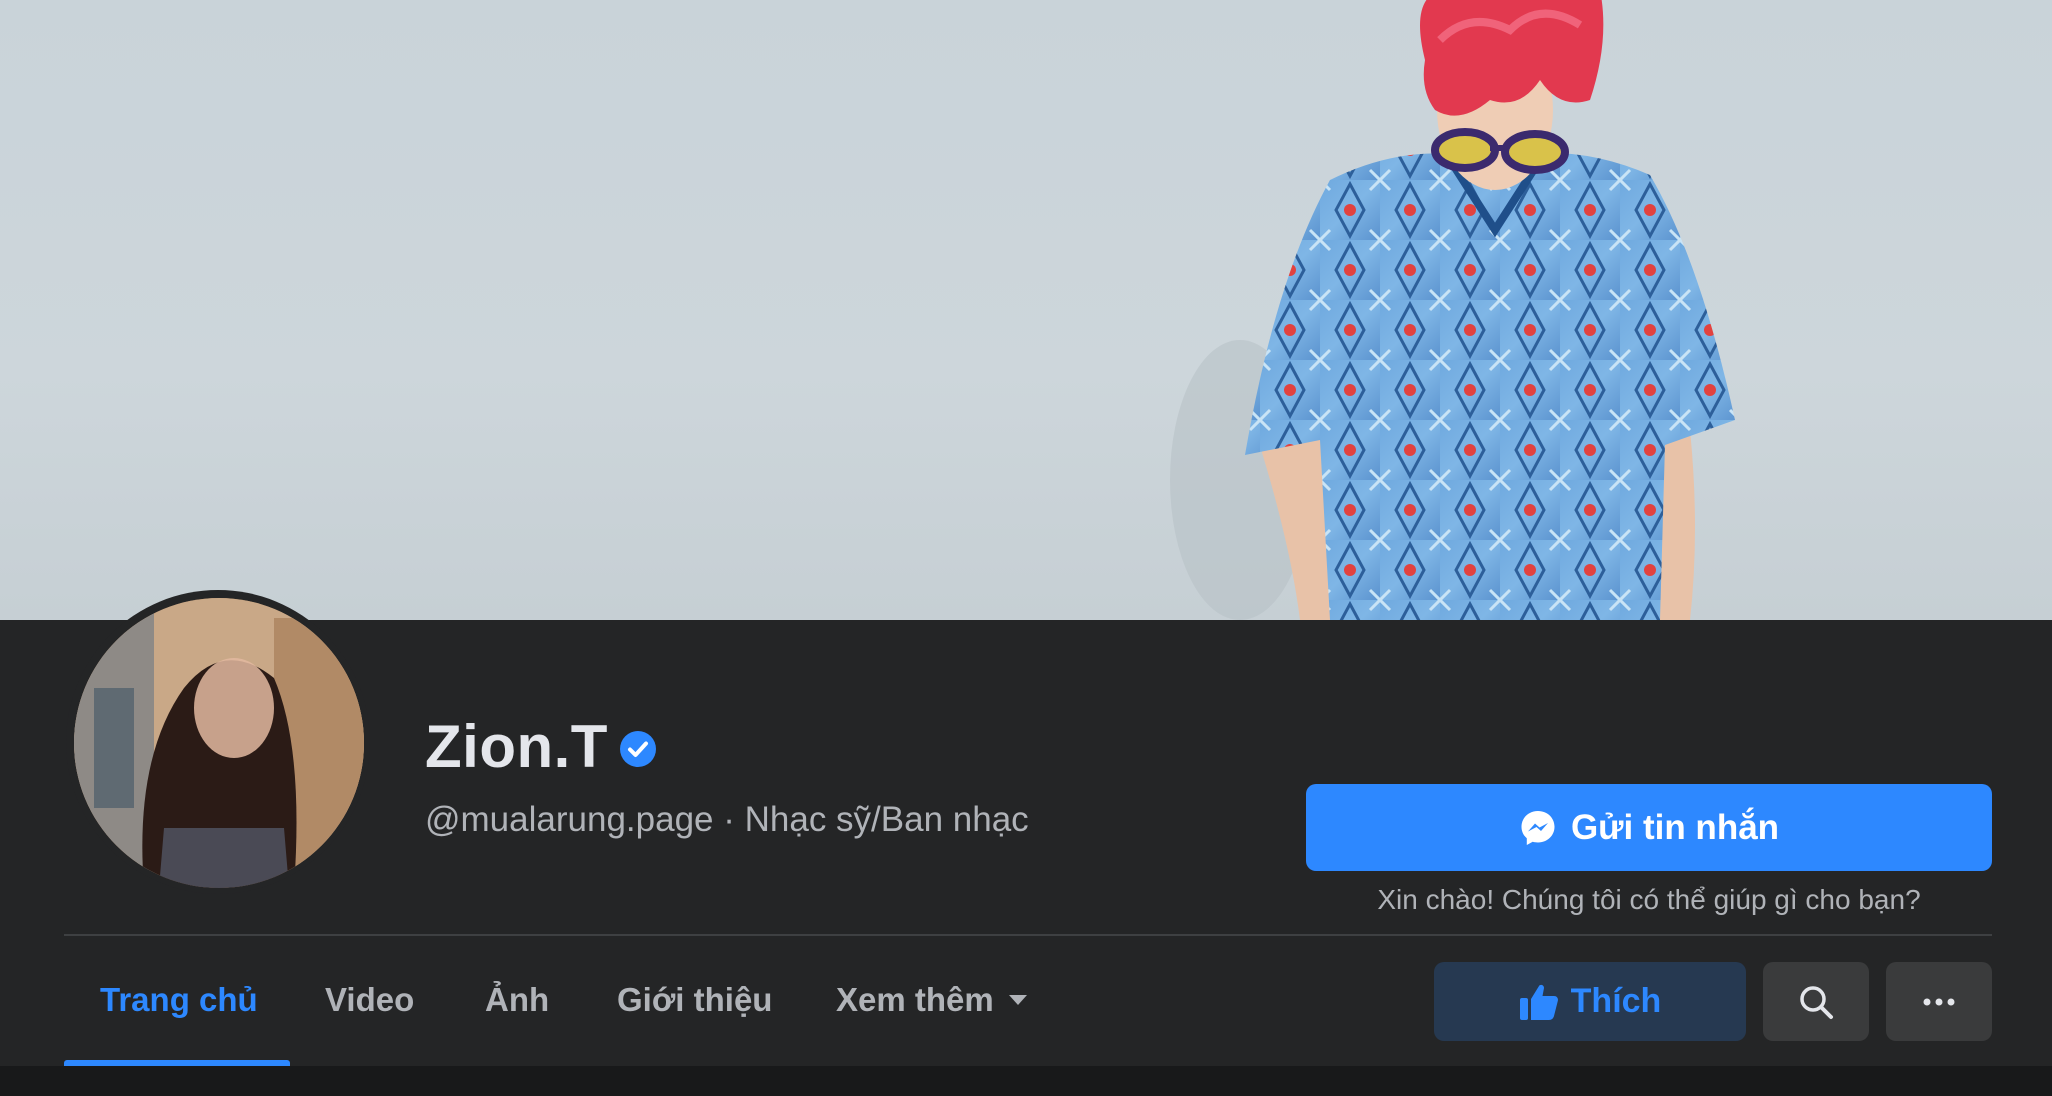 The image size is (2052, 1096). What do you see at coordinates (517, 1000) in the screenshot?
I see `tab-photos: Ảnh` at bounding box center [517, 1000].